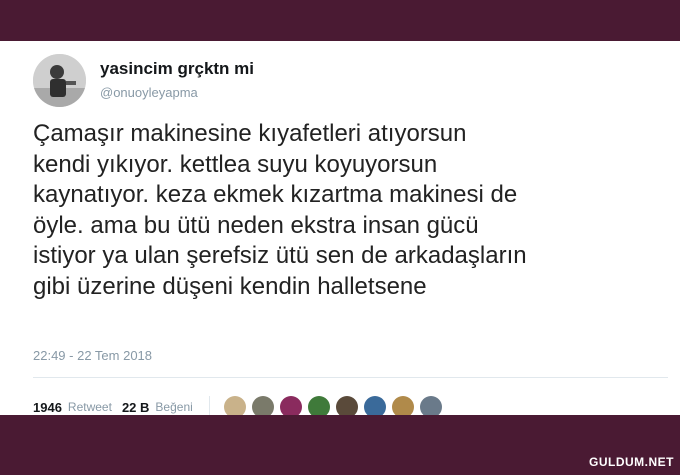  Describe the element at coordinates (631, 462) in the screenshot. I see `watermark: GULDUM.NET` at that location.